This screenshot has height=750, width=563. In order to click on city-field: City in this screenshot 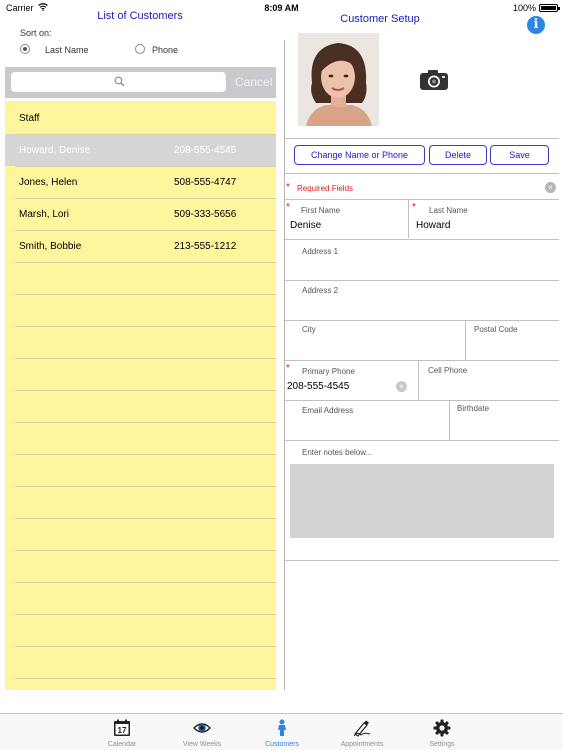, I will do `click(375, 340)`.